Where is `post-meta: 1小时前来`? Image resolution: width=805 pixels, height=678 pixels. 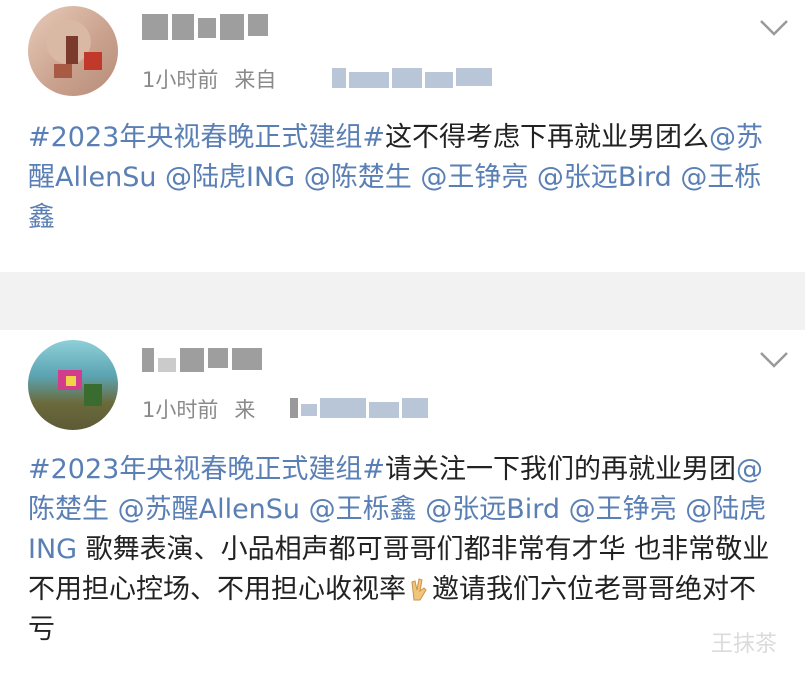
post-meta: 1小时前来 is located at coordinates (198, 409).